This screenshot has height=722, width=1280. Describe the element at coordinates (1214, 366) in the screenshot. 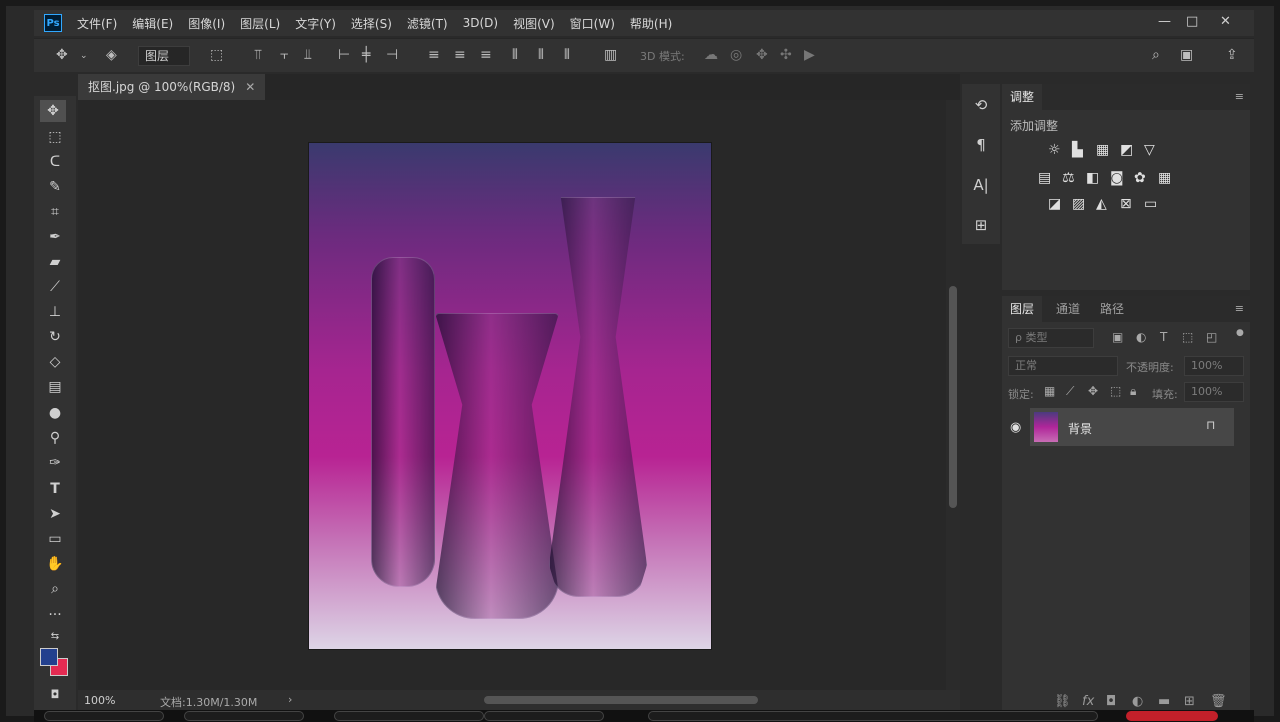

I see `opacity-input: 100%` at that location.